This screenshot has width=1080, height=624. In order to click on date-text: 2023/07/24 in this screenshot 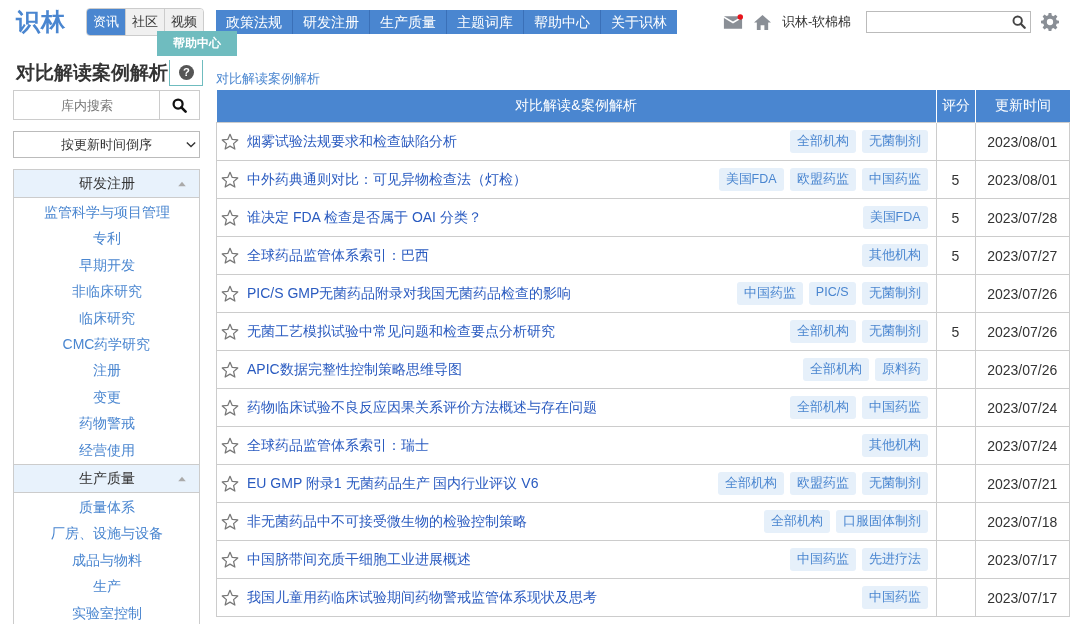, I will do `click(1022, 407)`.